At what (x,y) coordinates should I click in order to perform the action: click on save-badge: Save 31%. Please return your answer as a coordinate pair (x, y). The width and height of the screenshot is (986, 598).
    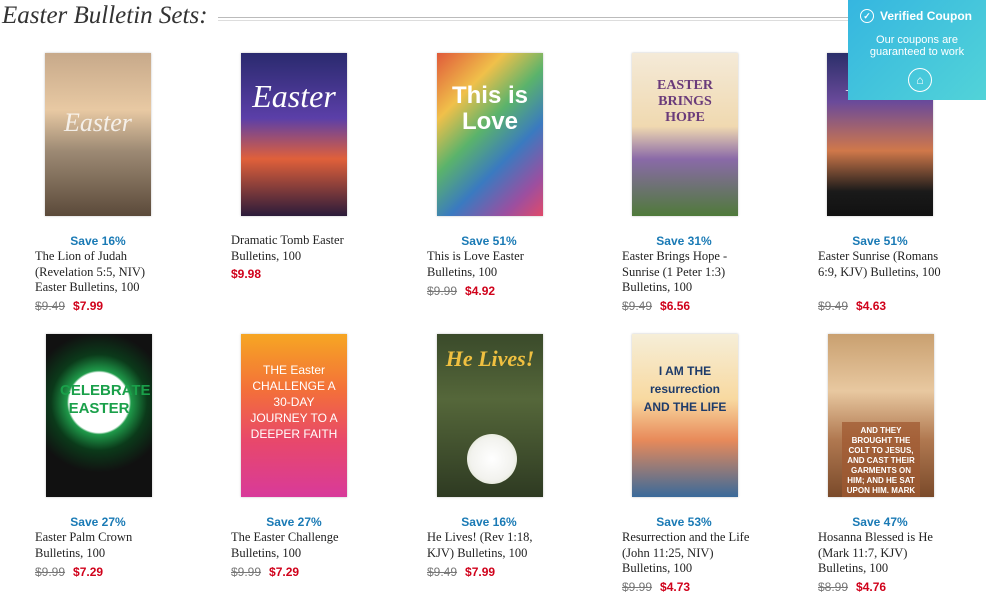
    Looking at the image, I should click on (684, 241).